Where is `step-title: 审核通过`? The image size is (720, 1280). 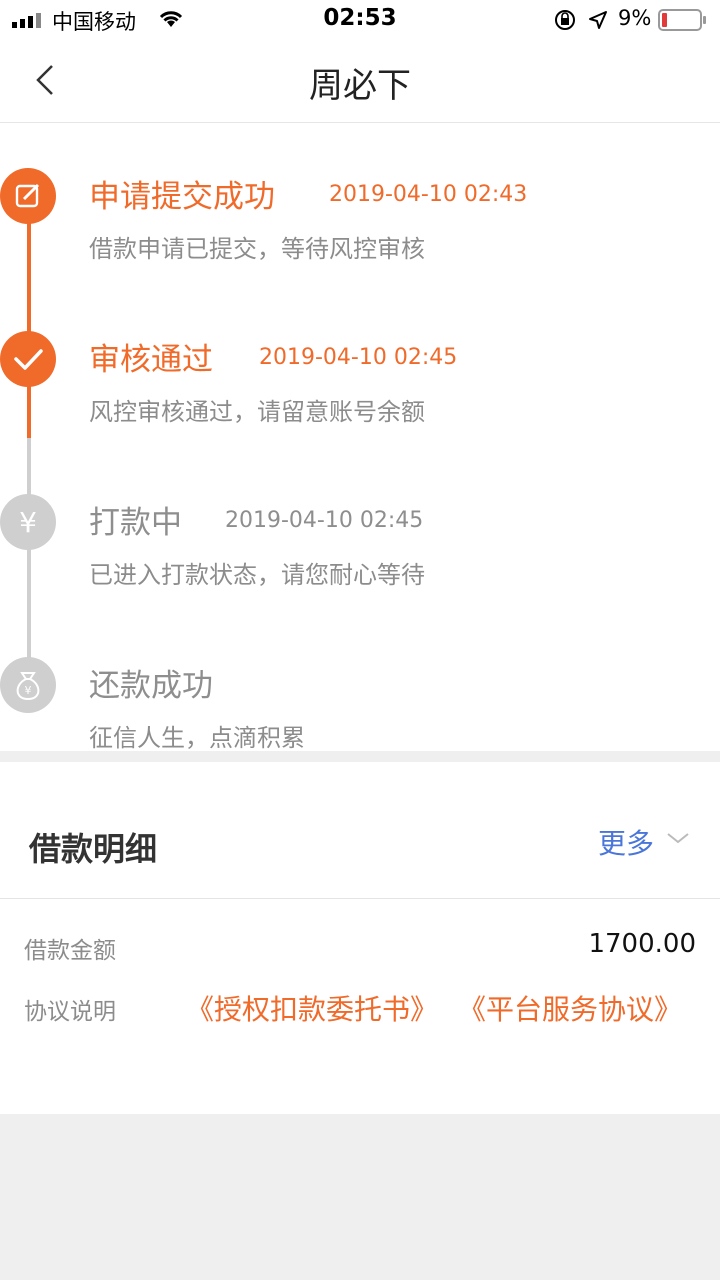 step-title: 审核通过 is located at coordinates (151, 360).